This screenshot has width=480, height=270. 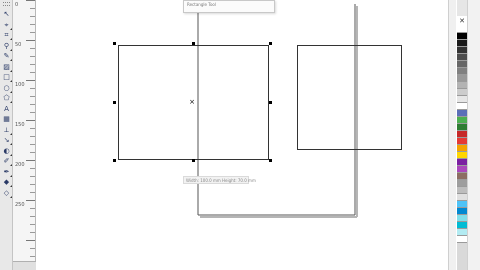 I want to click on no-color-swatch: ✕, so click(x=462, y=21).